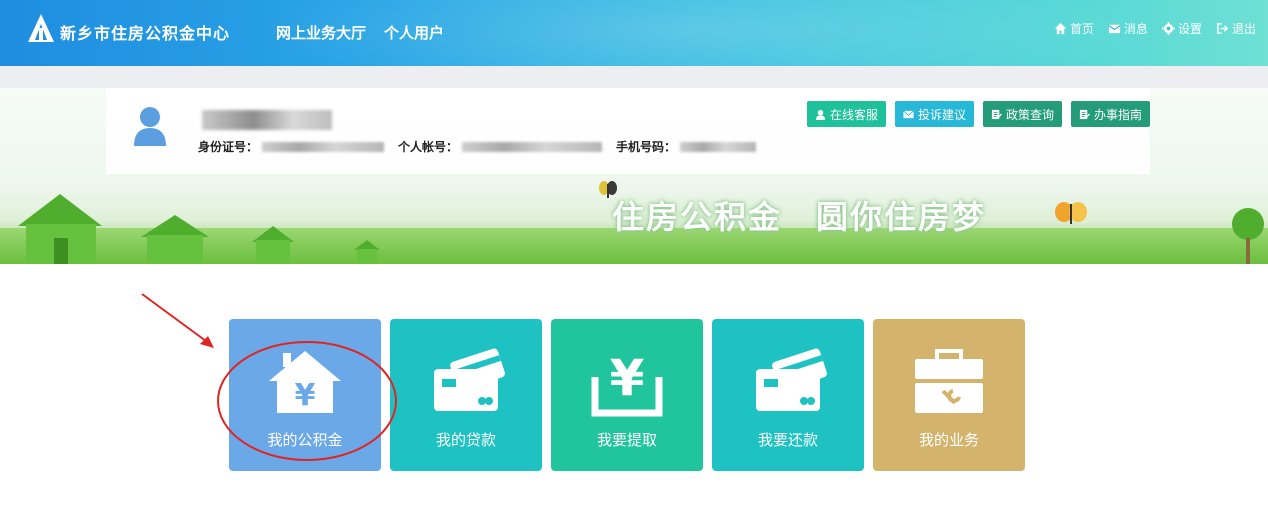 This screenshot has height=522, width=1268. I want to click on service-guide-button: 办事指南, so click(1110, 114).